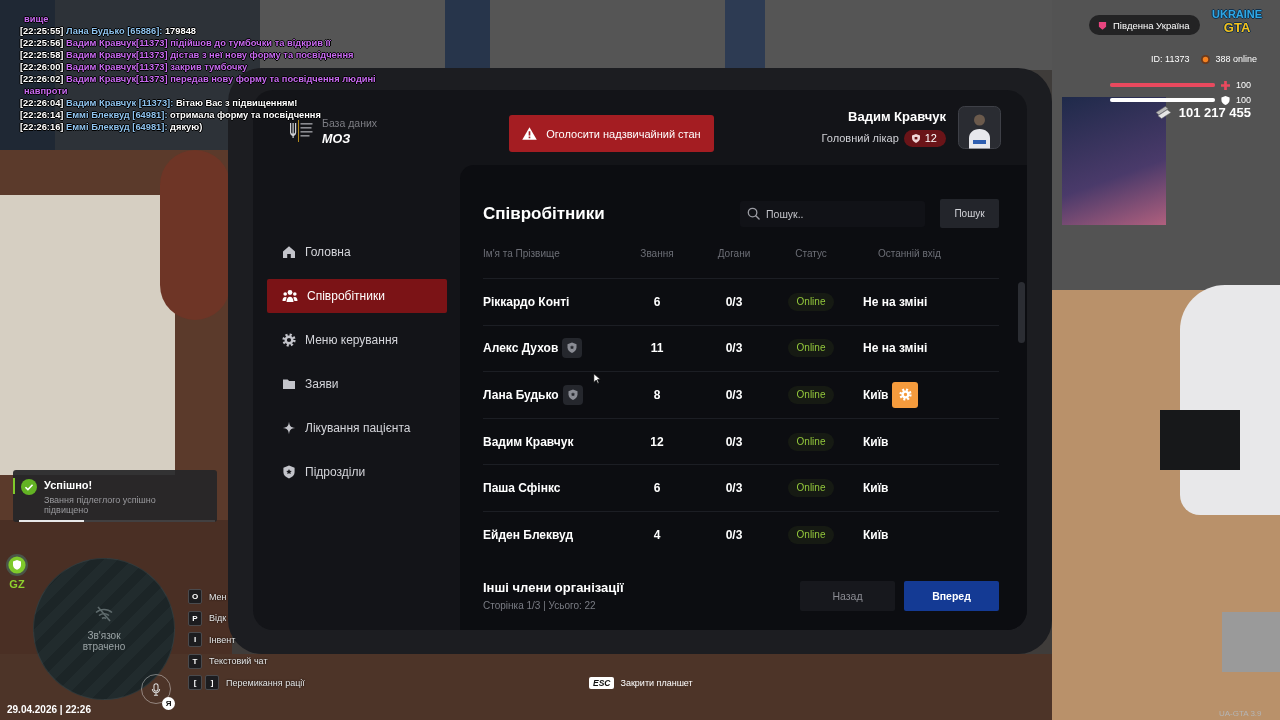 Image resolution: width=1280 pixels, height=720 pixels. Describe the element at coordinates (175, 43) in the screenshot. I see `chat-line: [22:25:56] Вадим Кравчук[11373] підійшов до тумбочки та відкрив її` at that location.